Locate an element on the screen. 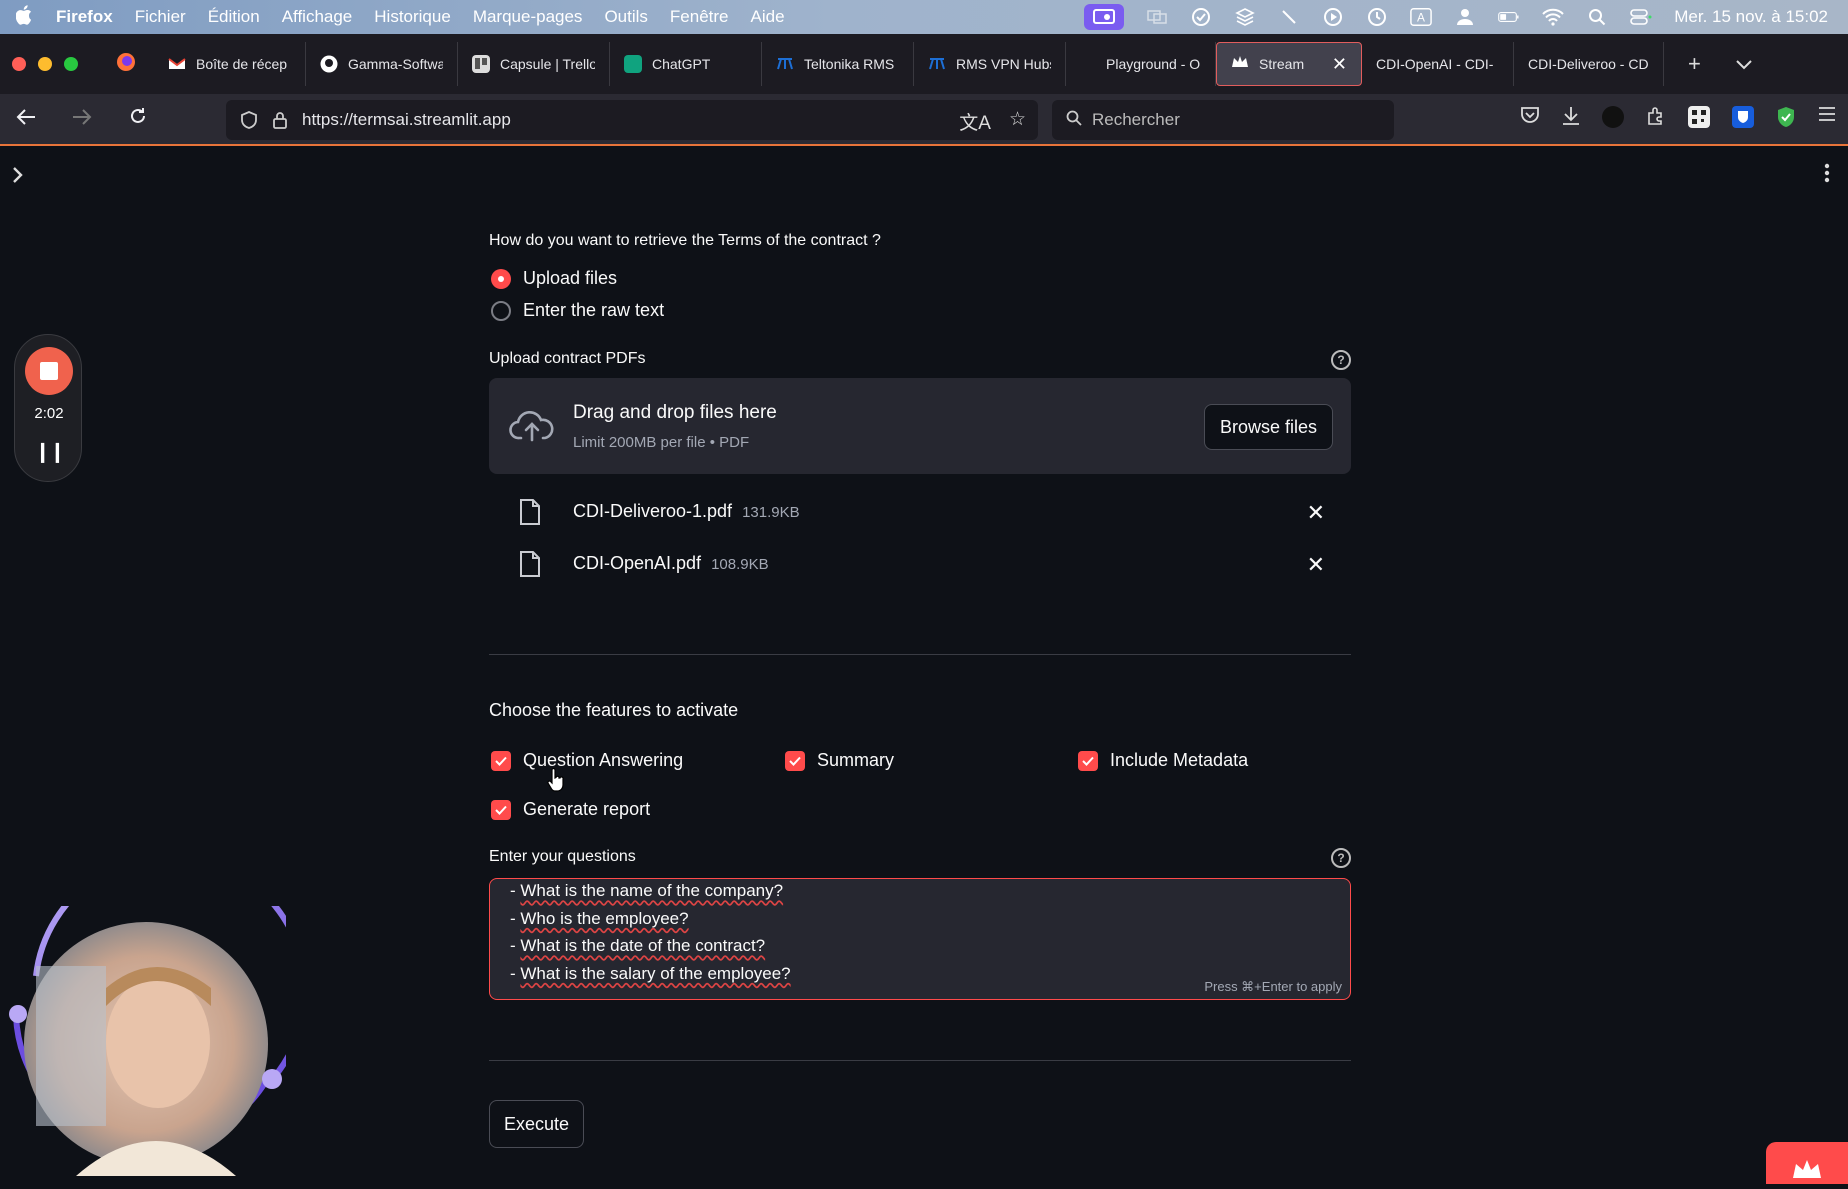 This screenshot has height=1189, width=1848. hamburger-menu-icon is located at coordinates (1827, 120).